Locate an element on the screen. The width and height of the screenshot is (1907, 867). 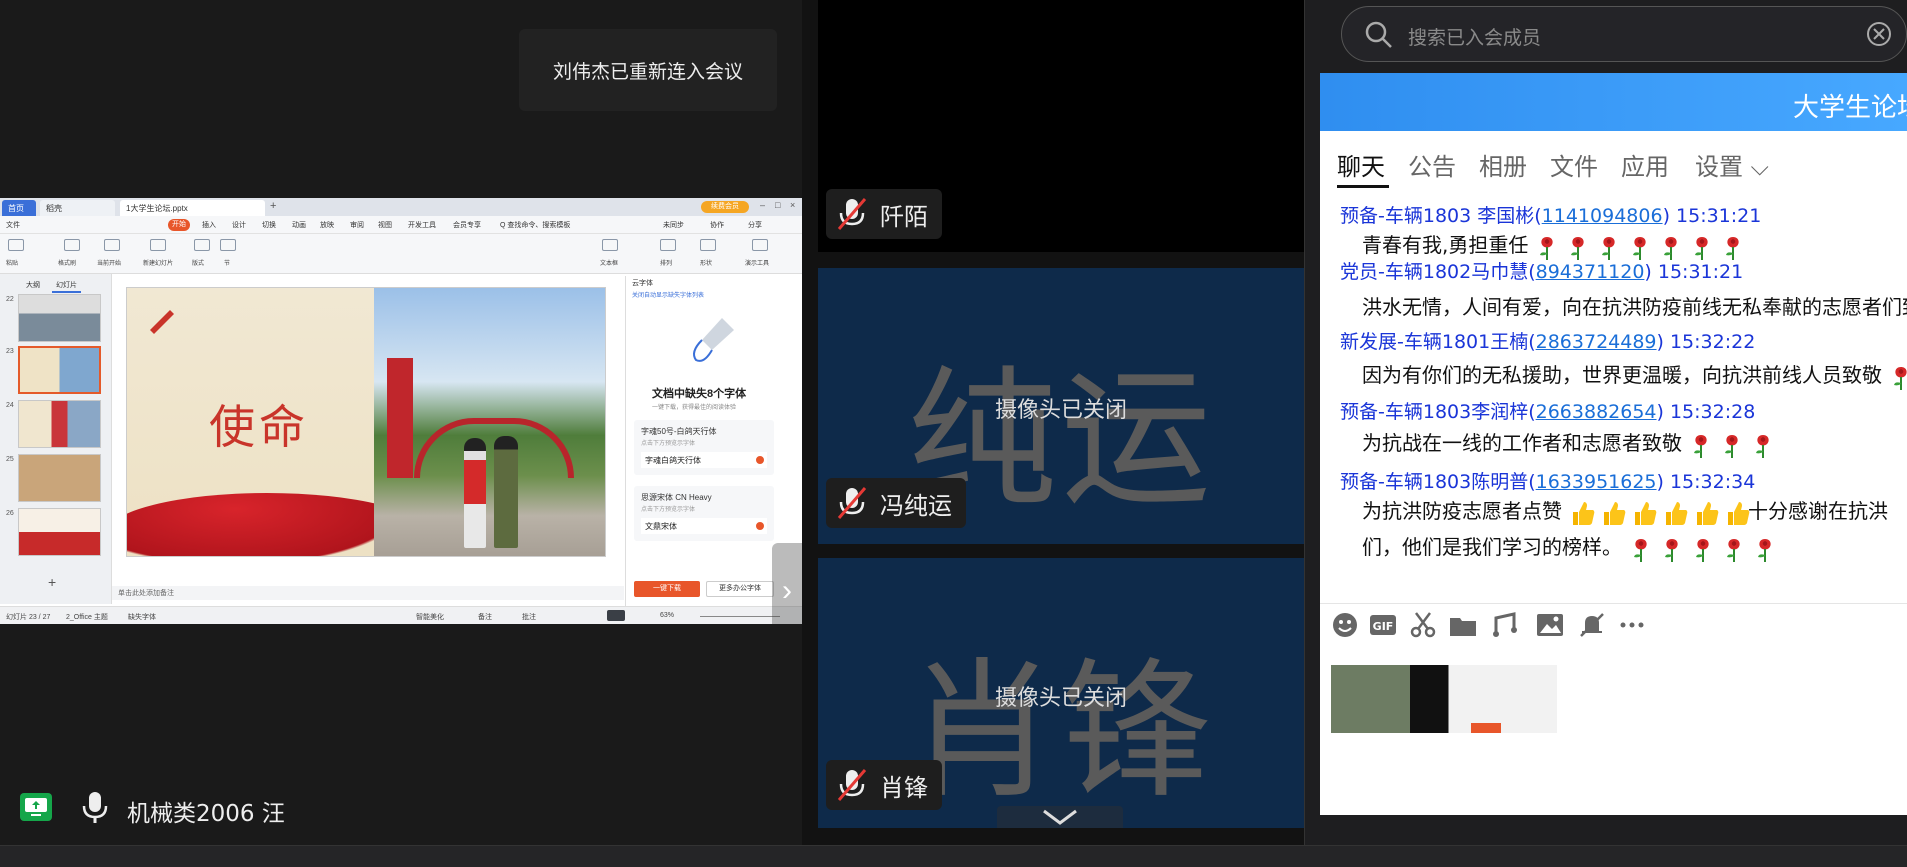
smart-beautify-button: 智能美化 is located at coordinates (430, 617).